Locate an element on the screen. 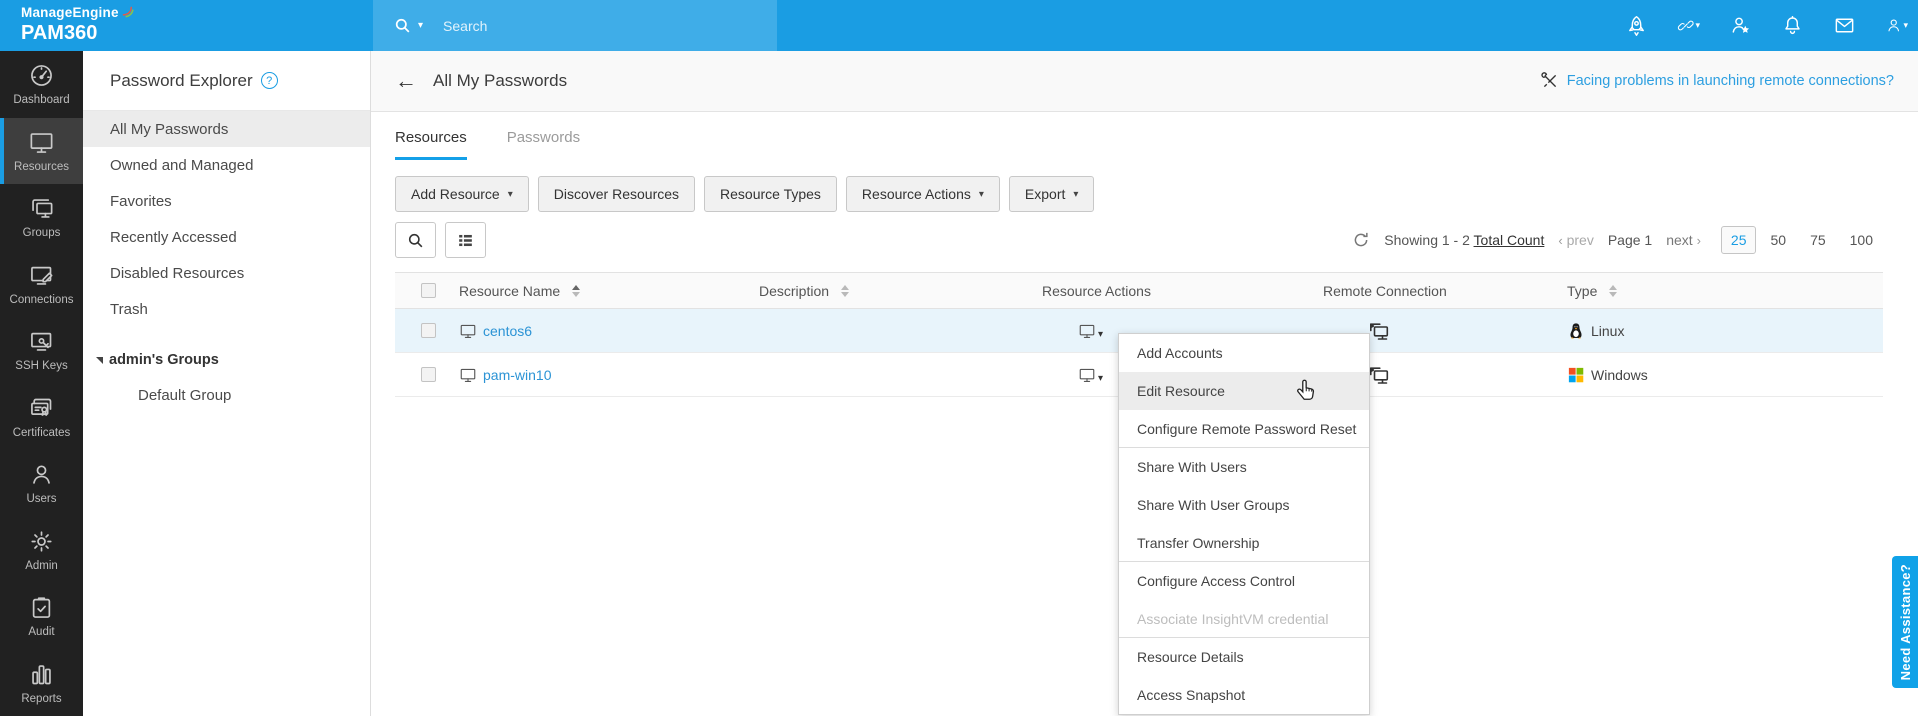  page-size-25: 25 is located at coordinates (1738, 240).